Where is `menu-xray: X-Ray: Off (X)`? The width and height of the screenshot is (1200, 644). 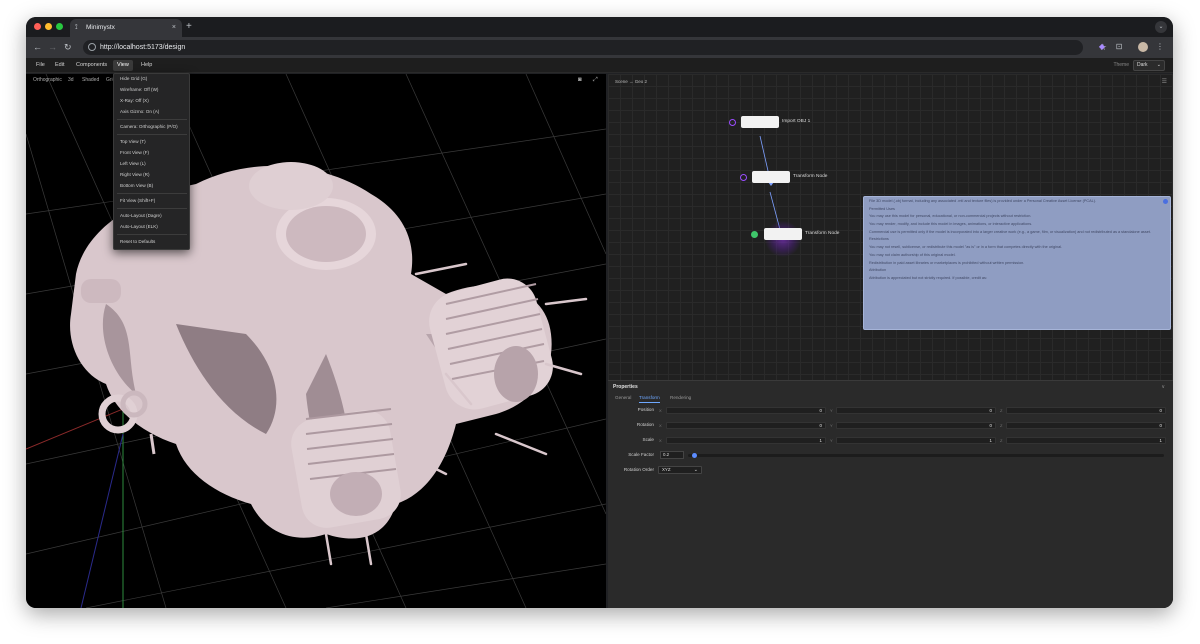 menu-xray: X-Ray: Off (X) is located at coordinates (134, 101).